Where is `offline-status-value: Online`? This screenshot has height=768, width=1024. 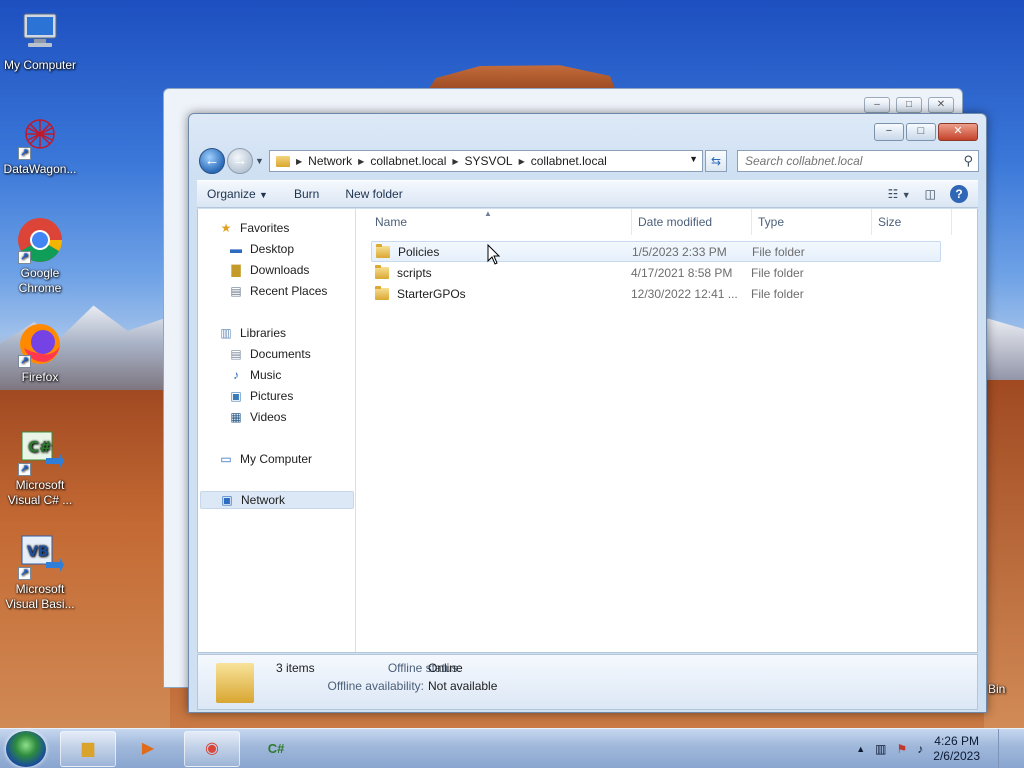 offline-status-value: Online is located at coordinates (445, 668).